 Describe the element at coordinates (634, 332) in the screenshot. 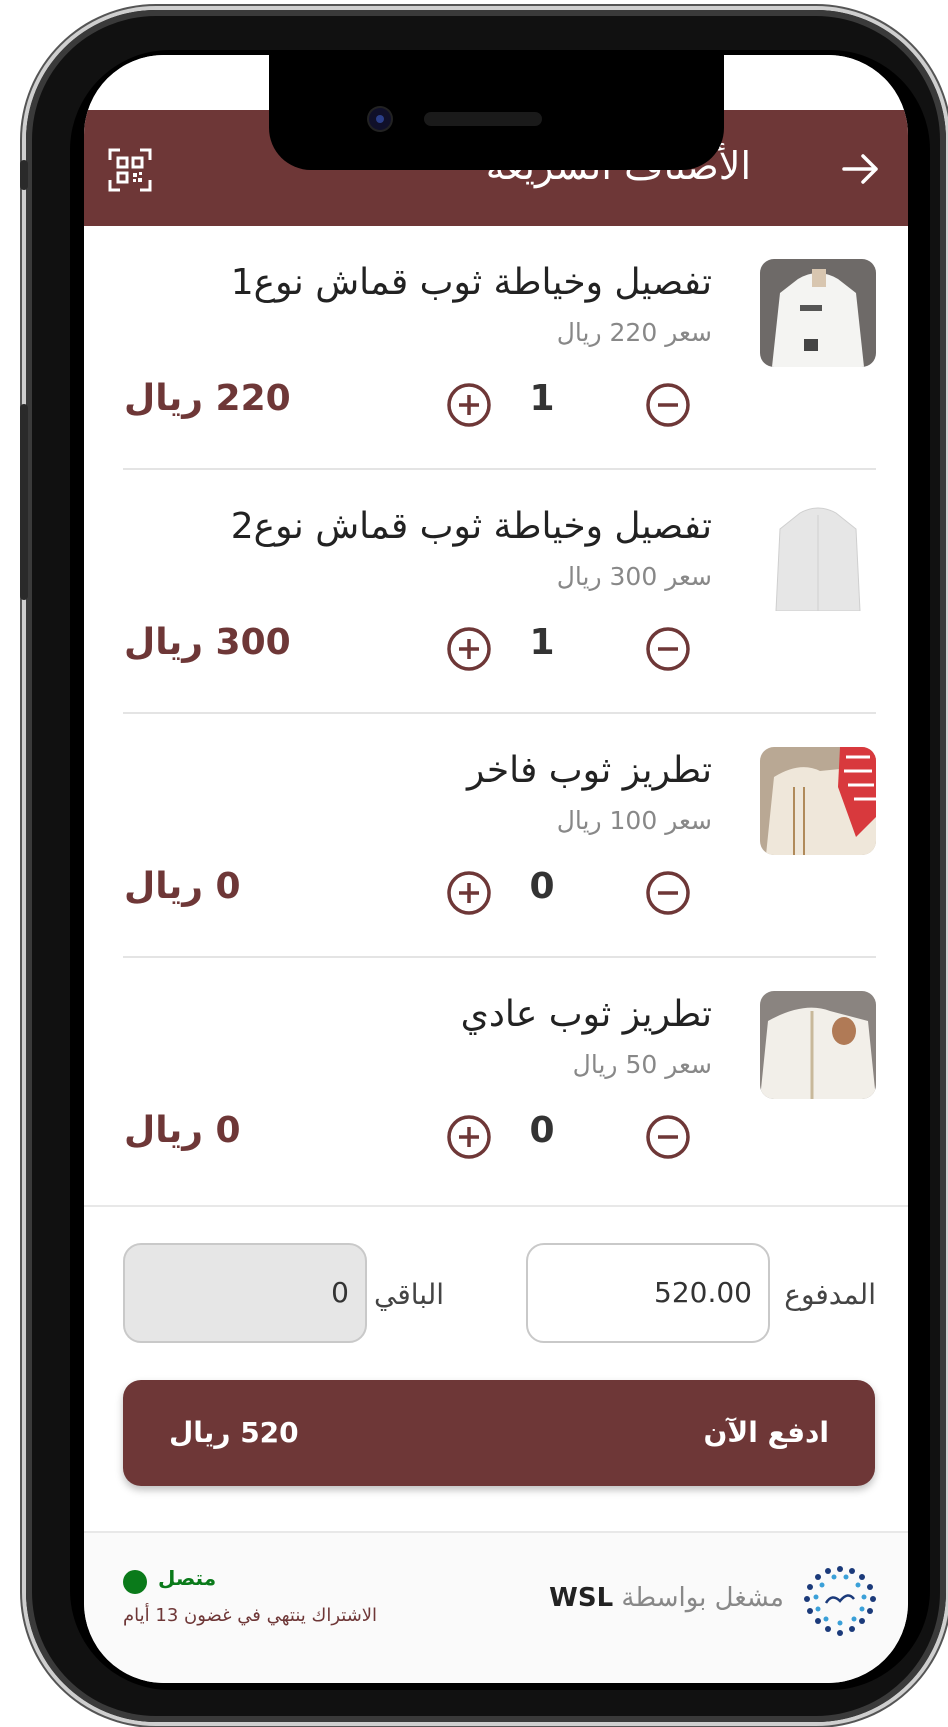

I see `item-price: سعر 220 ريال` at that location.